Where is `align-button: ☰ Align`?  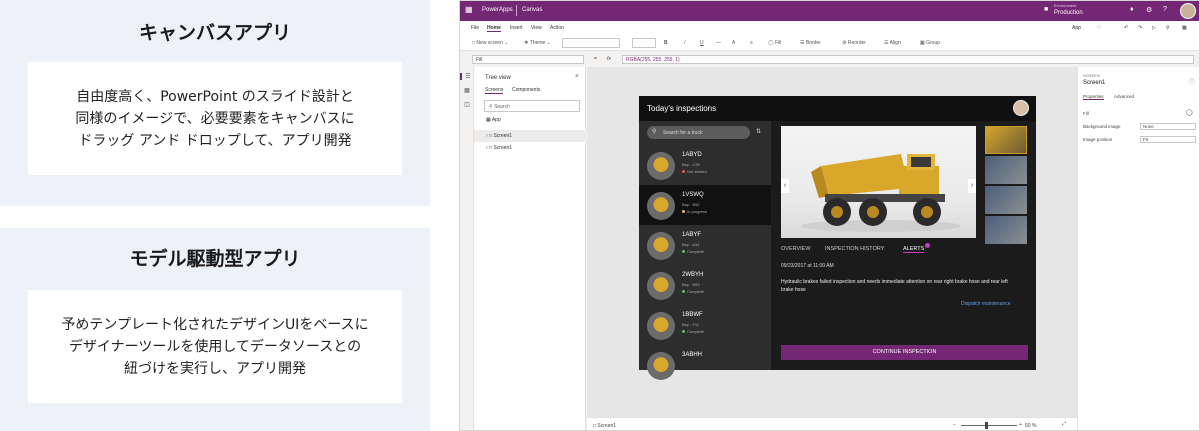 align-button: ☰ Align is located at coordinates (892, 43).